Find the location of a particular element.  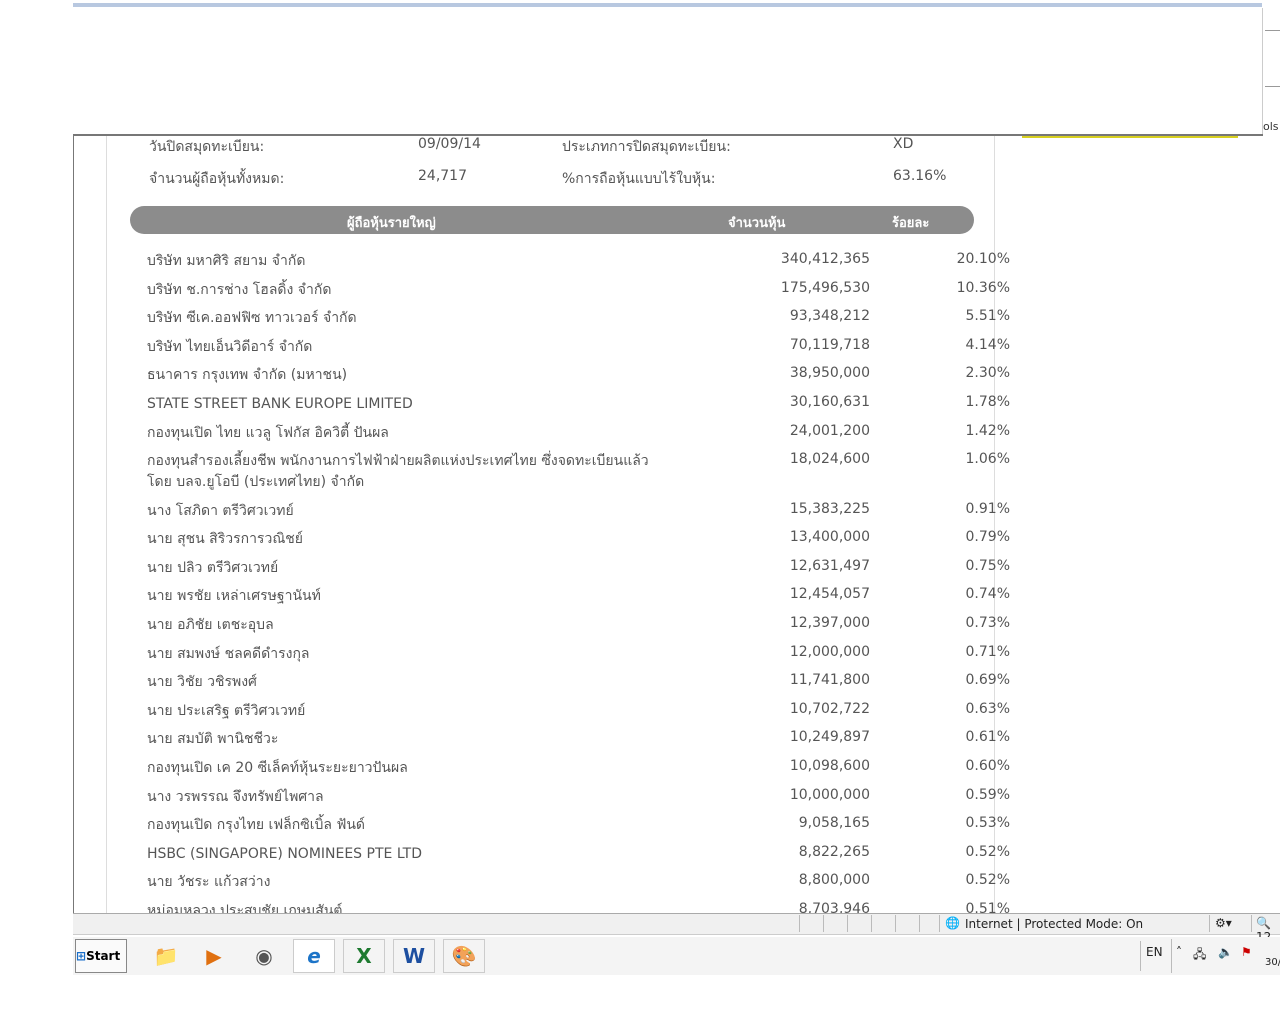

total-holders-label: จำนวนผู้ถือหุ้นทั้งหมด: is located at coordinates (217, 179).